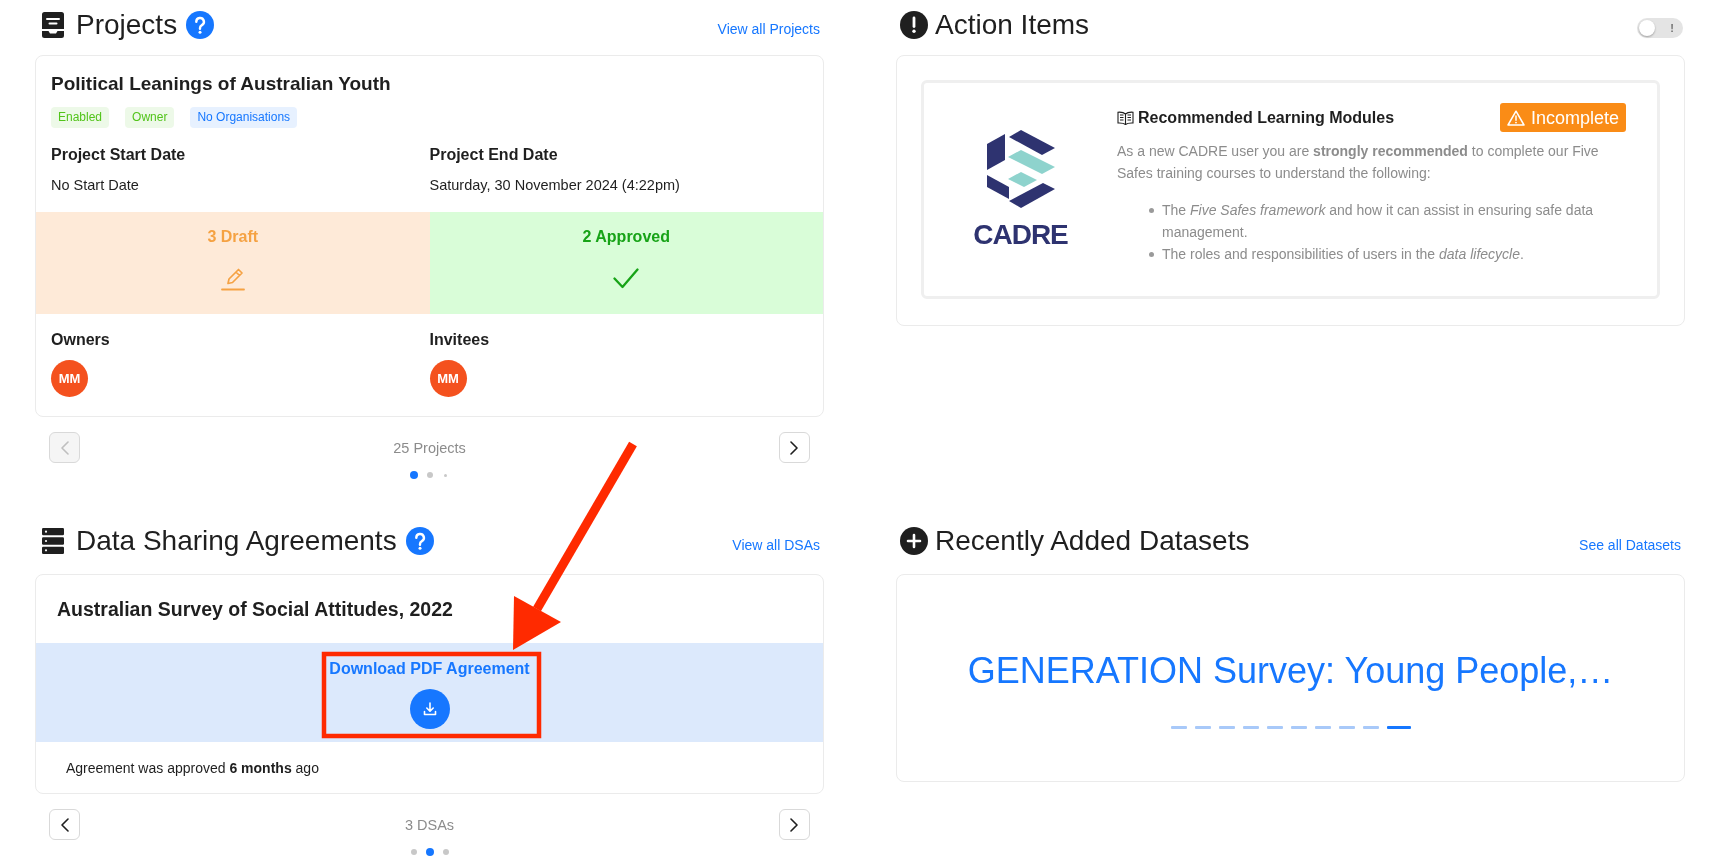  I want to click on exclamation-circle-icon, so click(914, 25).